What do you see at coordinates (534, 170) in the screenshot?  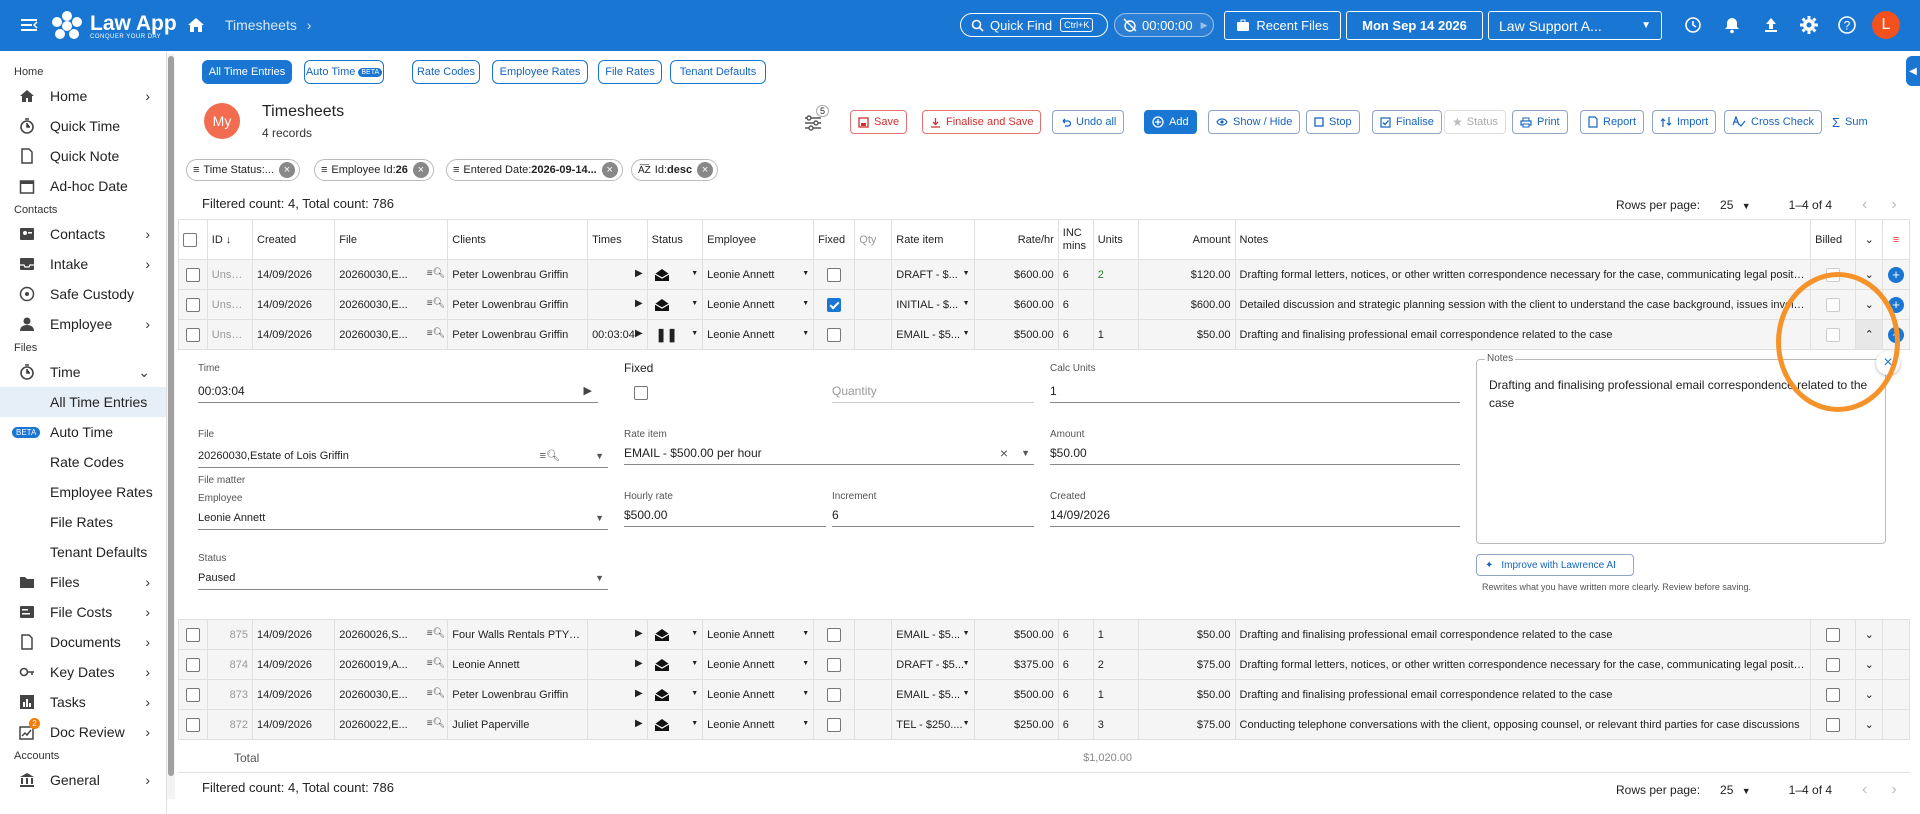 I see `filter-chip-entered-date: ≡ Entered Date: 2026-09-14... ×` at bounding box center [534, 170].